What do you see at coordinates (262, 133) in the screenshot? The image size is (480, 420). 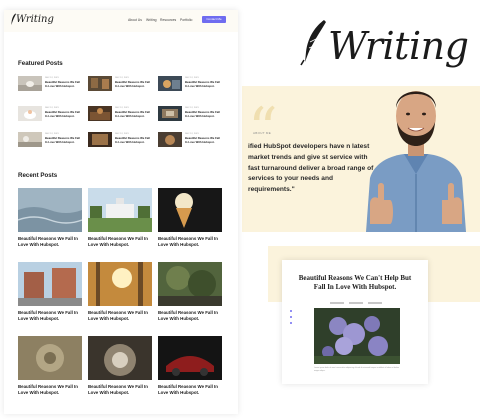 I see `quote-label: ABOUT ME` at bounding box center [262, 133].